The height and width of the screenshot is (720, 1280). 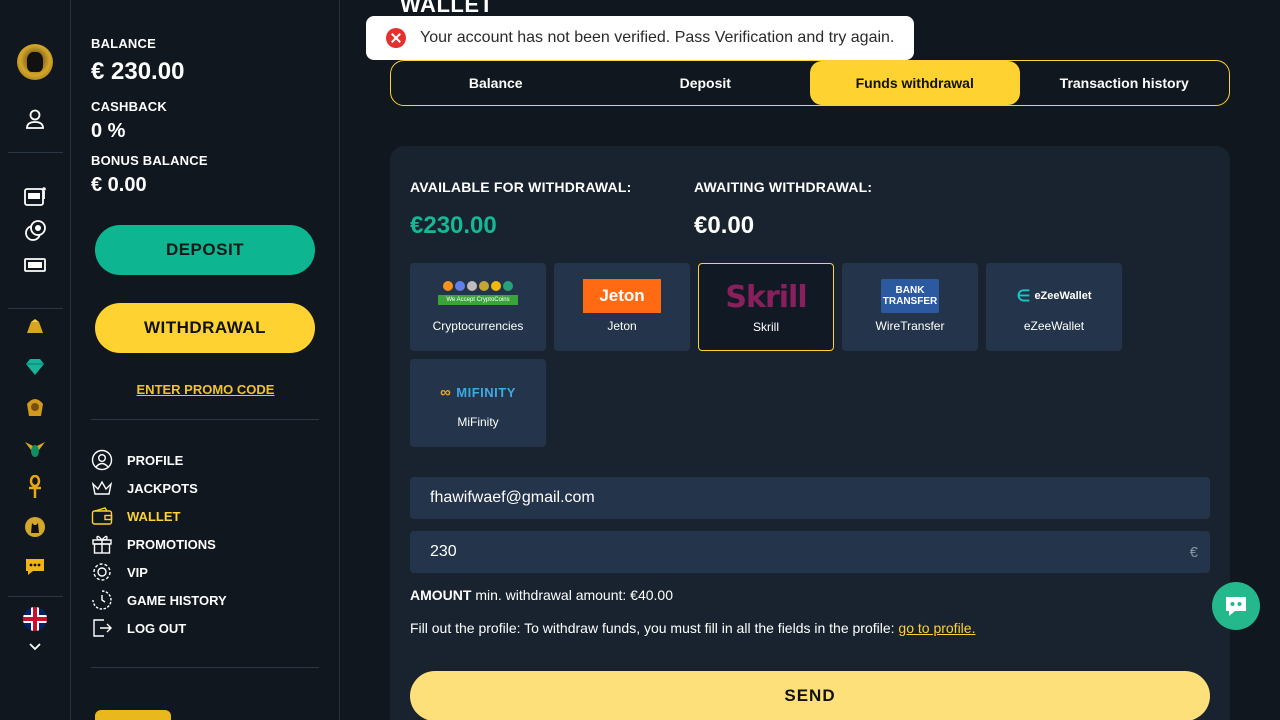 I want to click on promo-code-link: ENTER PROMO CODE, so click(x=205, y=389).